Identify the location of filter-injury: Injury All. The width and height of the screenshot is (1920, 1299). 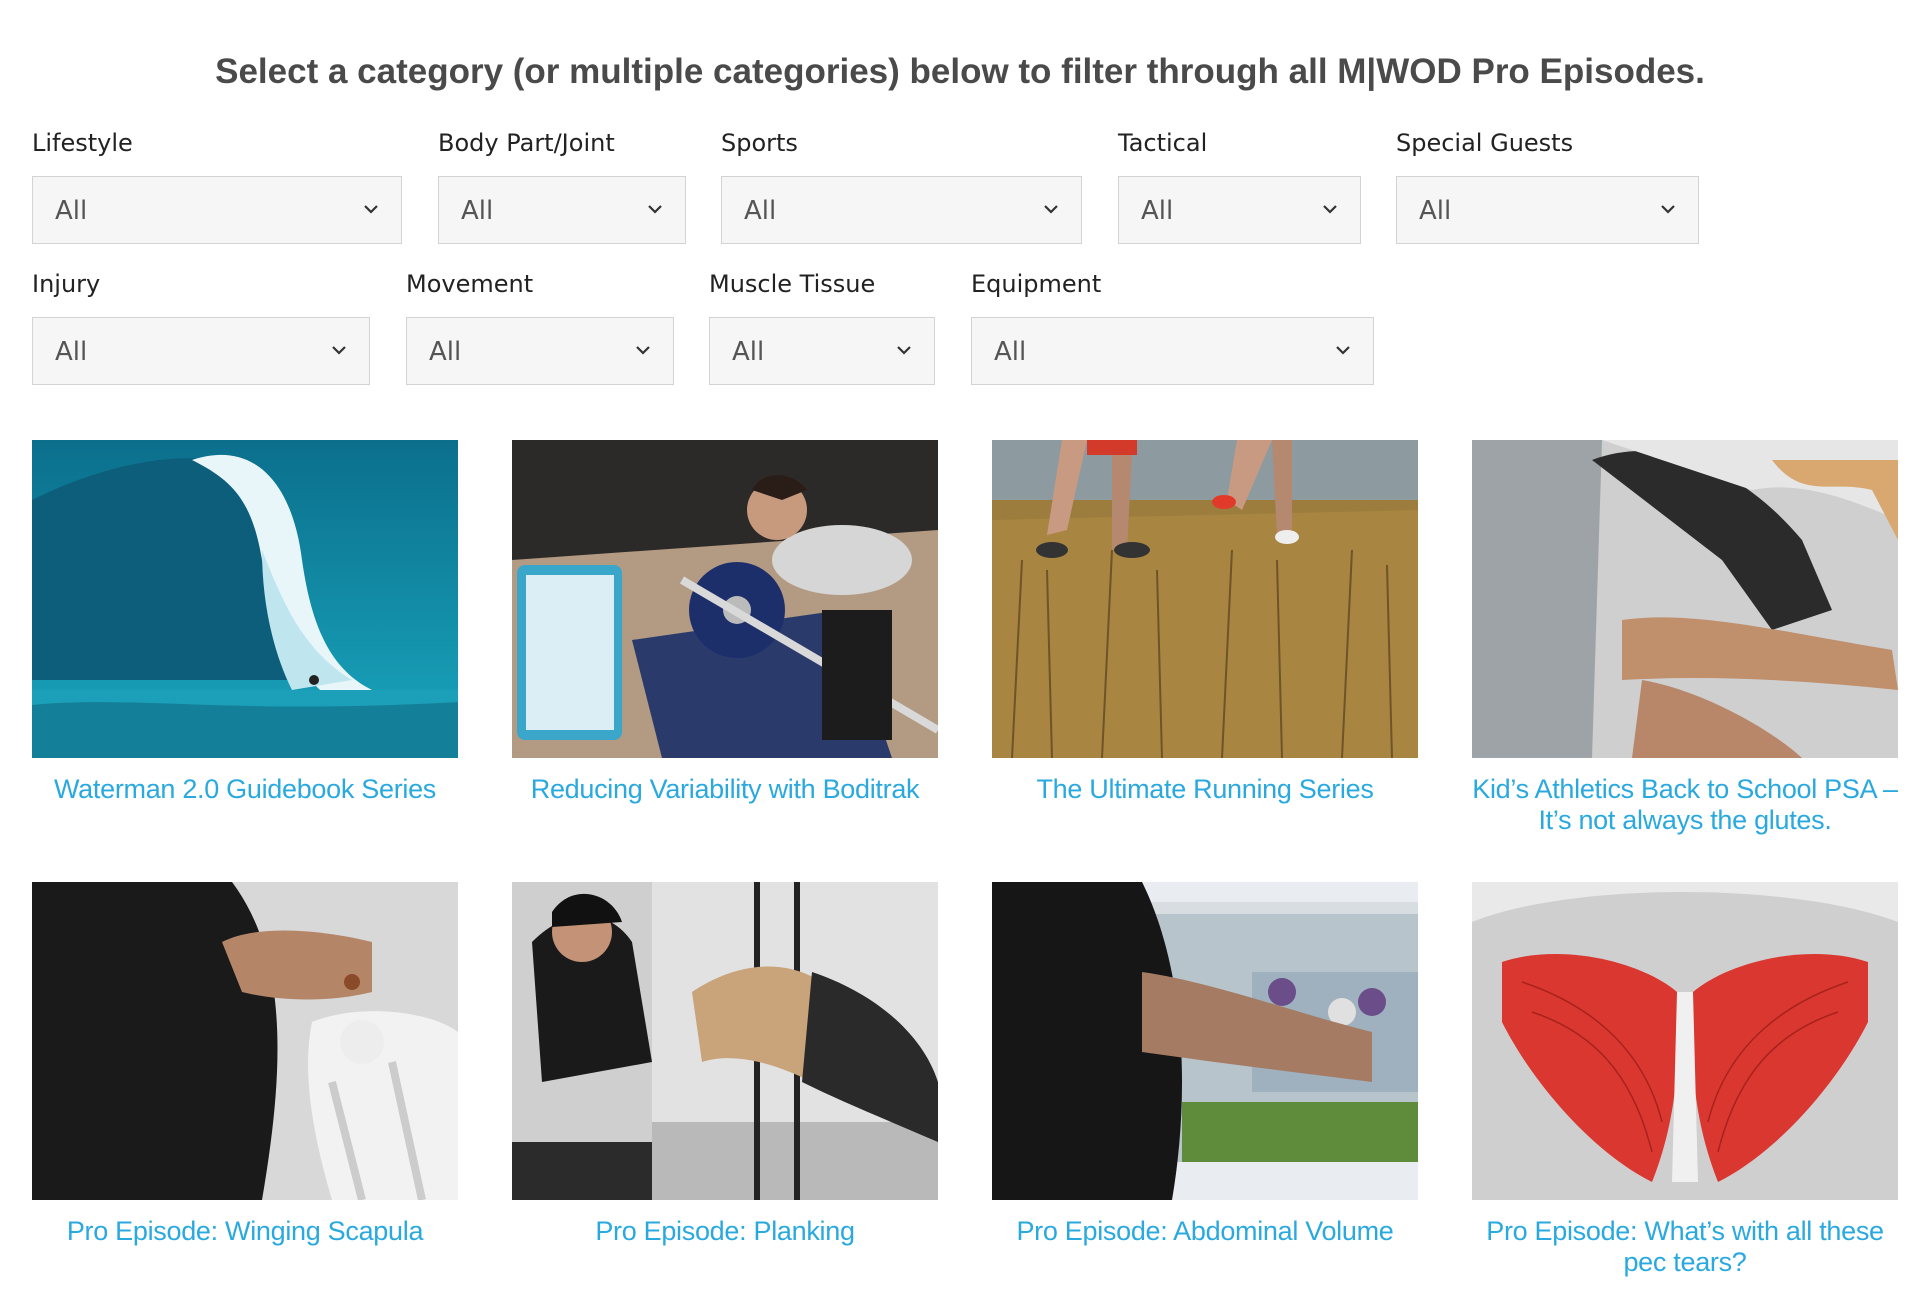
(201, 326).